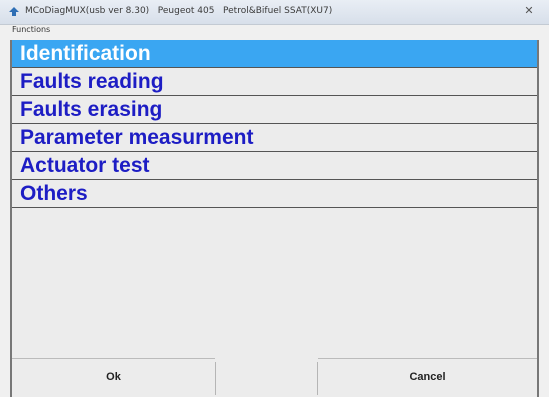  Describe the element at coordinates (274, 138) in the screenshot. I see `menu-item-parameter-measurement: Parameter measurment` at that location.